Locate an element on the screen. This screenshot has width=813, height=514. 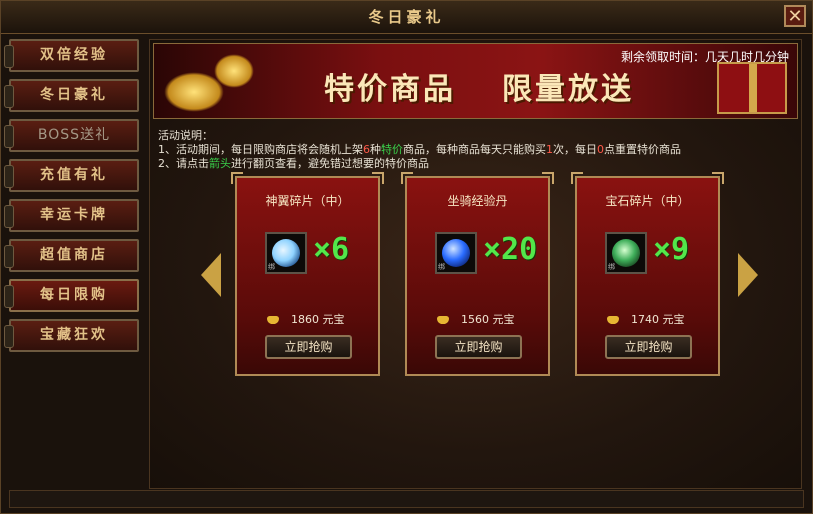
item-quantity: ×9 is located at coordinates (671, 249).